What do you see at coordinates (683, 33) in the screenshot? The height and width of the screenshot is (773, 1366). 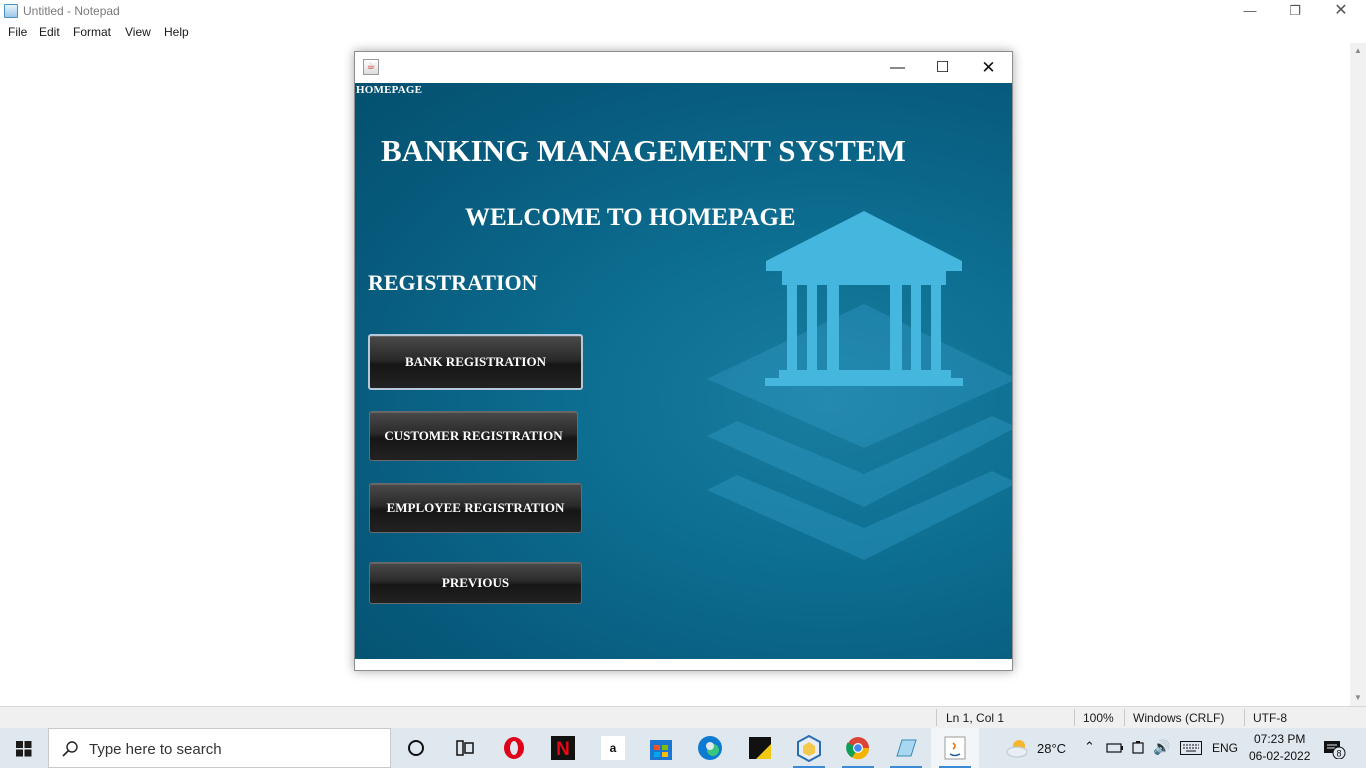 I see `notepad-menu-bar: File Edit Format View Help` at bounding box center [683, 33].